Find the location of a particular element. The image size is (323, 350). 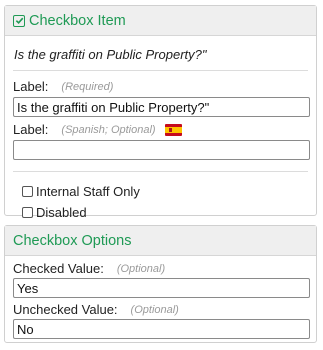

internal-staff-only-label: Internal Staff Only is located at coordinates (88, 191).